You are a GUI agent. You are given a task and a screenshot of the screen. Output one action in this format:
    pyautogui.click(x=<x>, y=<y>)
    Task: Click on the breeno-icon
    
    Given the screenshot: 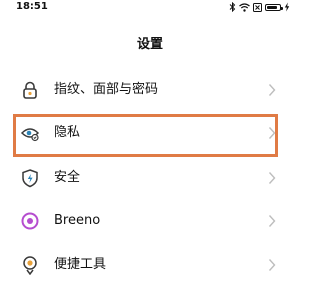 What is the action you would take?
    pyautogui.click(x=30, y=221)
    